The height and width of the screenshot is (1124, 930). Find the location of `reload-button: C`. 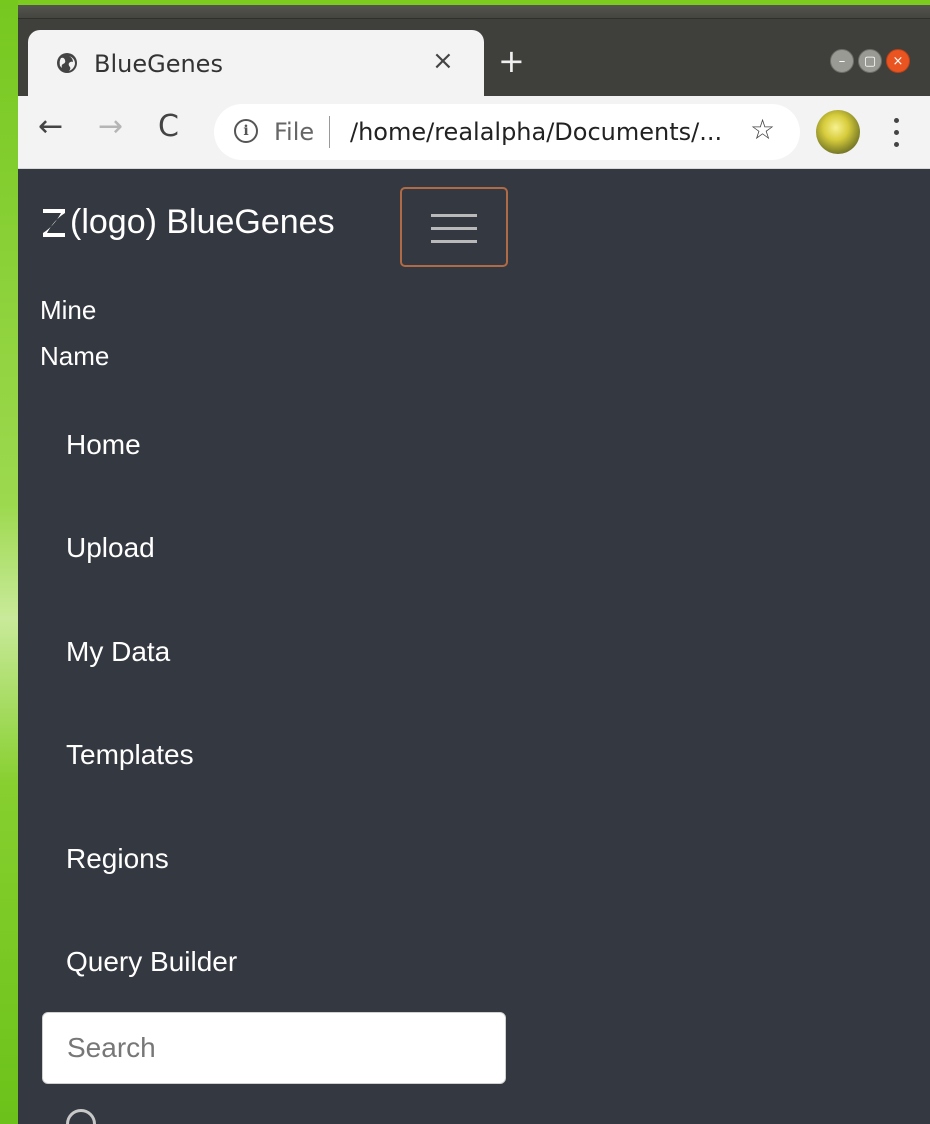

reload-button: C is located at coordinates (168, 127).